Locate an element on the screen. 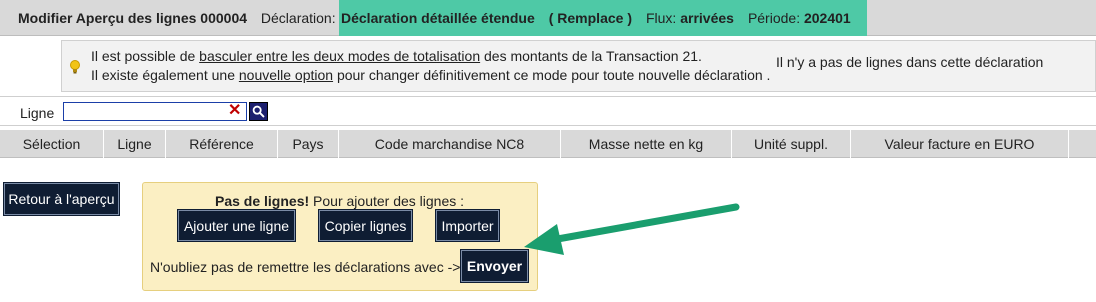 This screenshot has height=302, width=1096. line-filter-input is located at coordinates (155, 111).